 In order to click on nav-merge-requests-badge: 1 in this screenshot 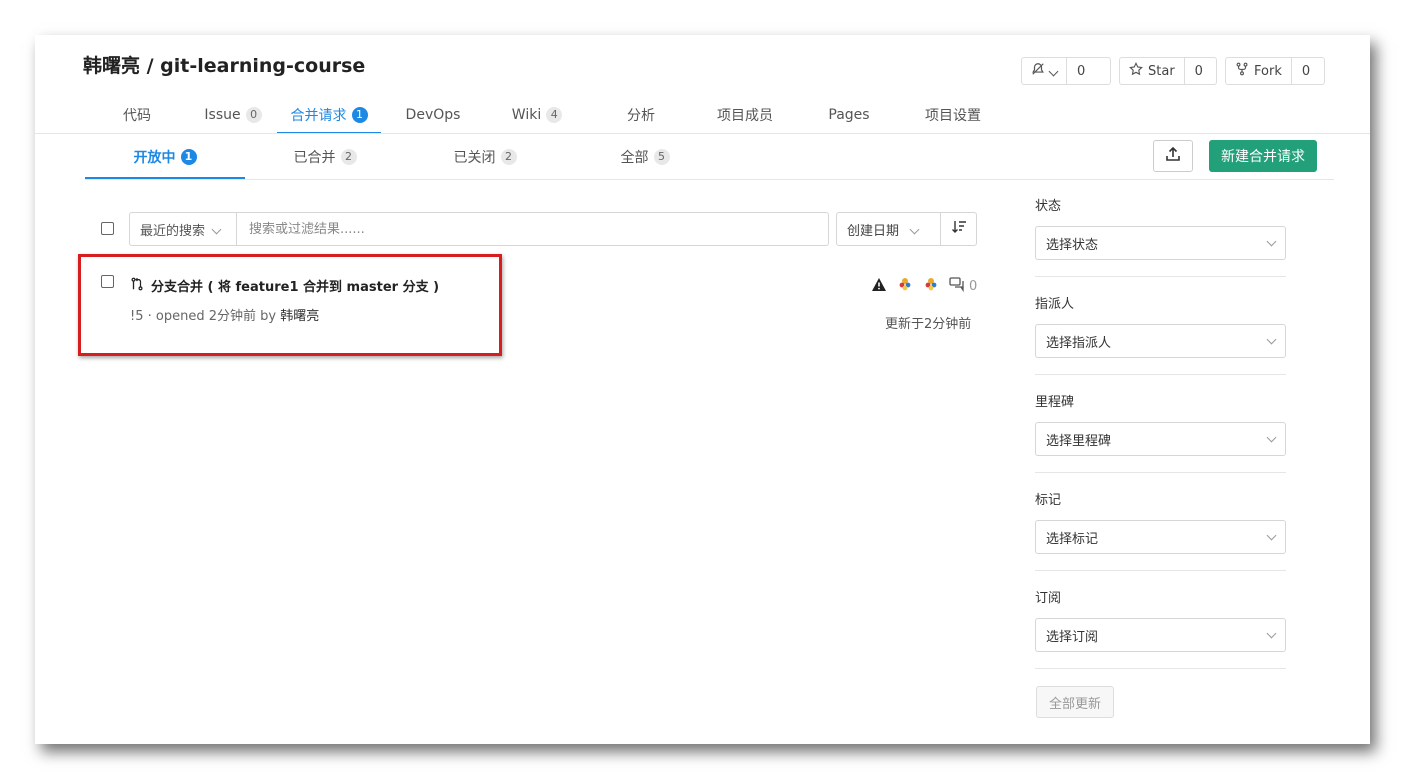, I will do `click(359, 115)`.